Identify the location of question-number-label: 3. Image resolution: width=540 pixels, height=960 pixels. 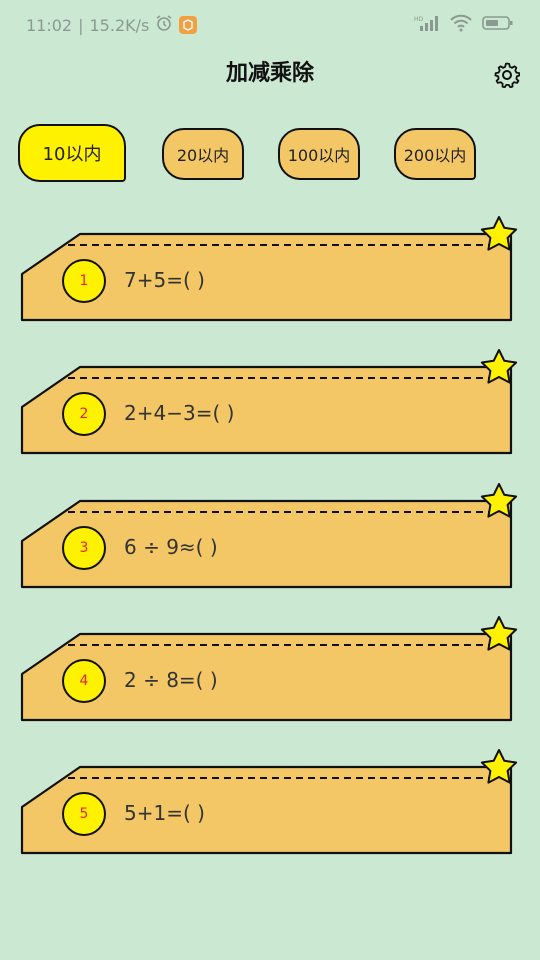
(84, 548).